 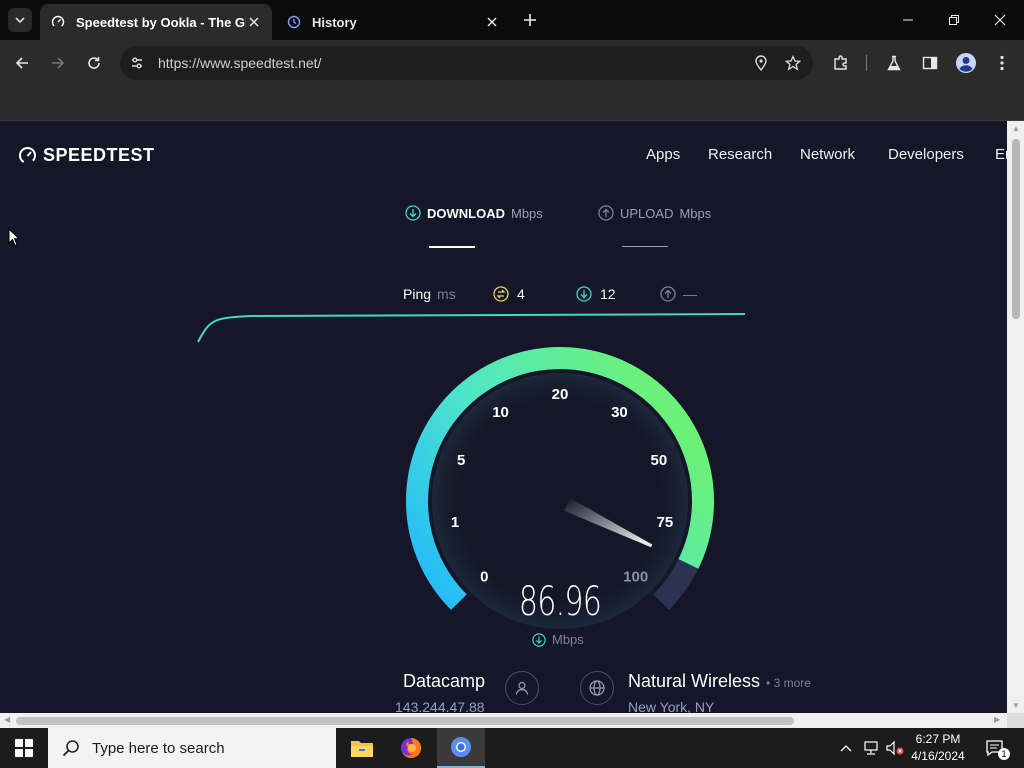 I want to click on gauge-tick-label: 10, so click(x=500, y=412).